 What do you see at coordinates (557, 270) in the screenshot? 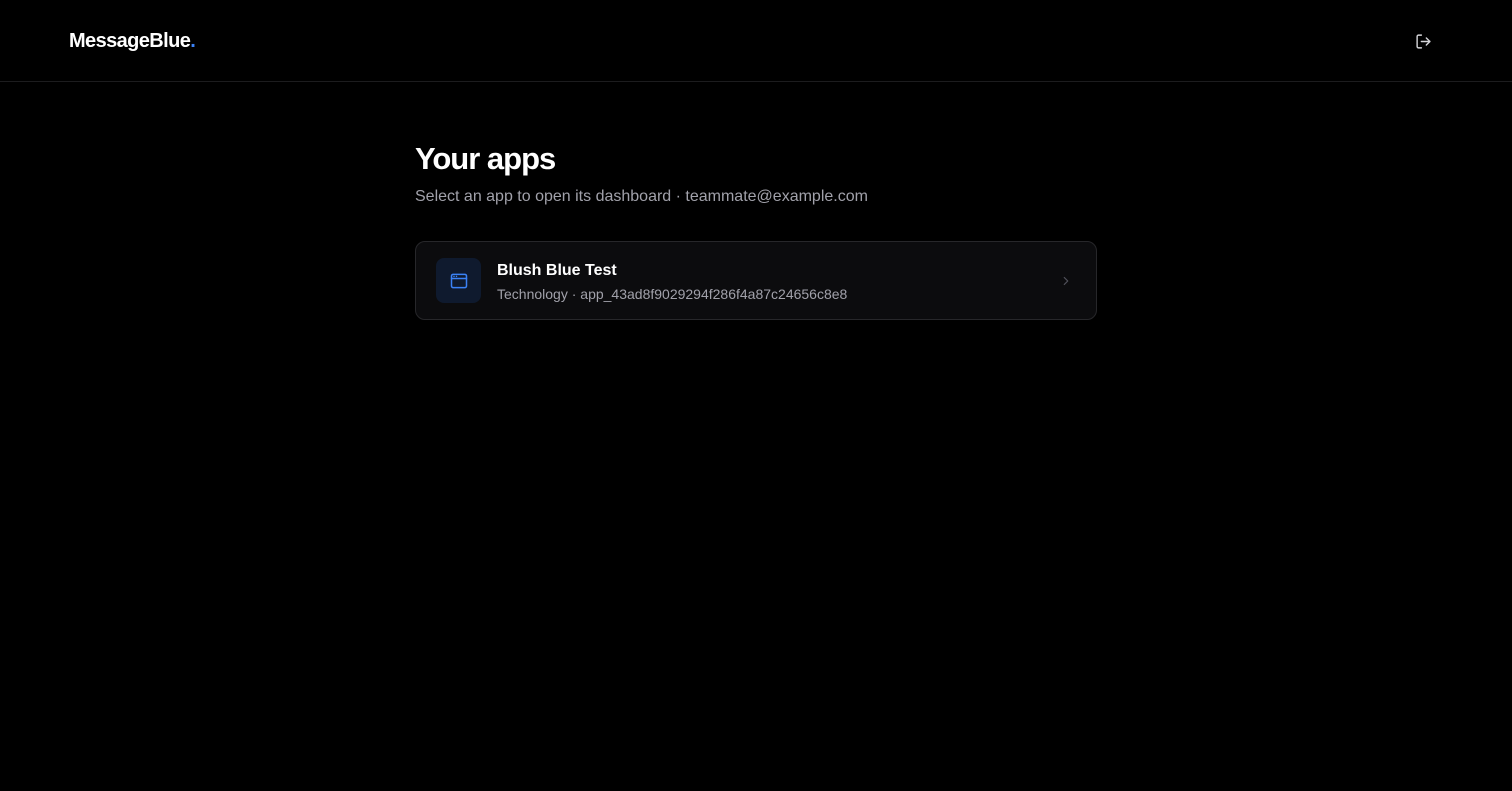
I see `app-name: Blush Blue Test` at bounding box center [557, 270].